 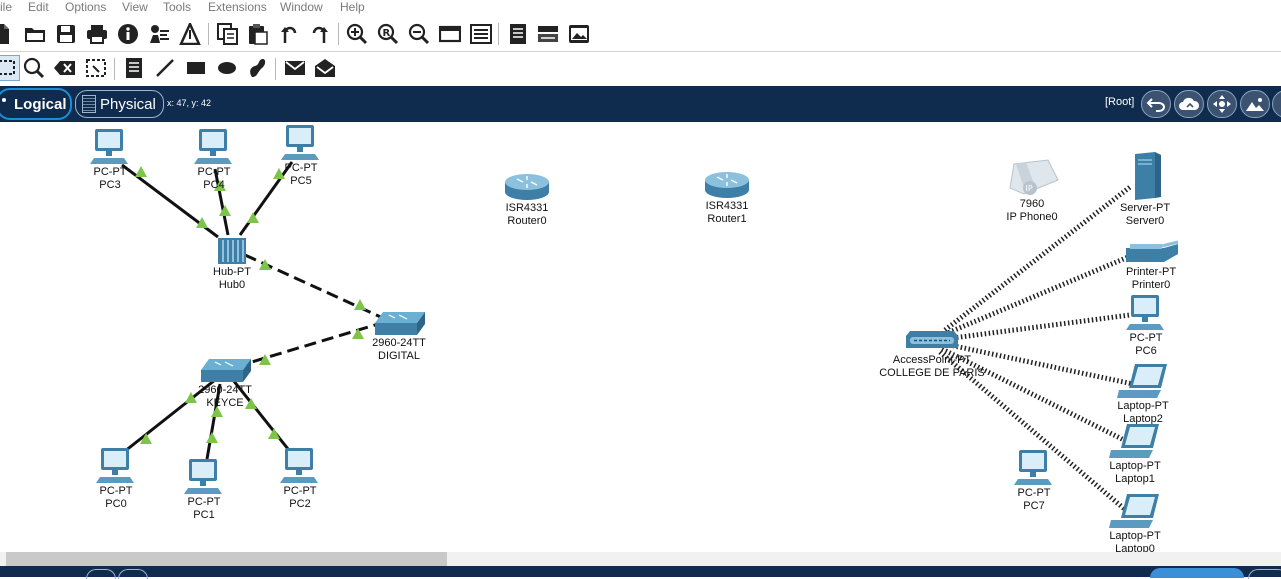 I want to click on menu-options: Options, so click(x=85, y=7).